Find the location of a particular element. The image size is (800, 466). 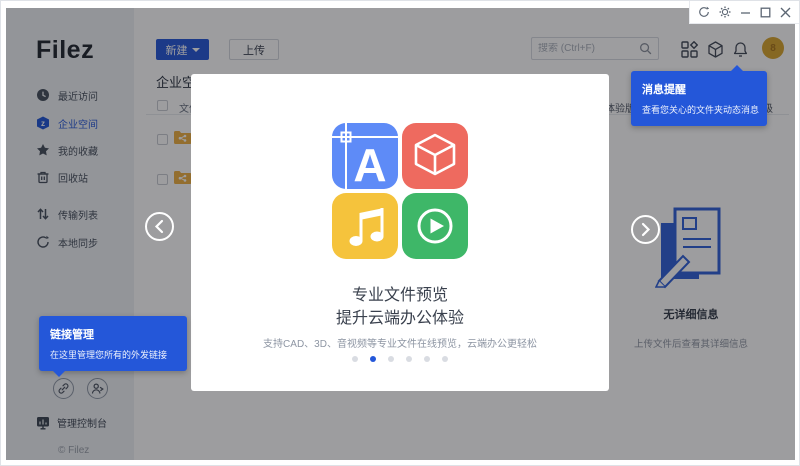

chevron-right-icon is located at coordinates (646, 229).